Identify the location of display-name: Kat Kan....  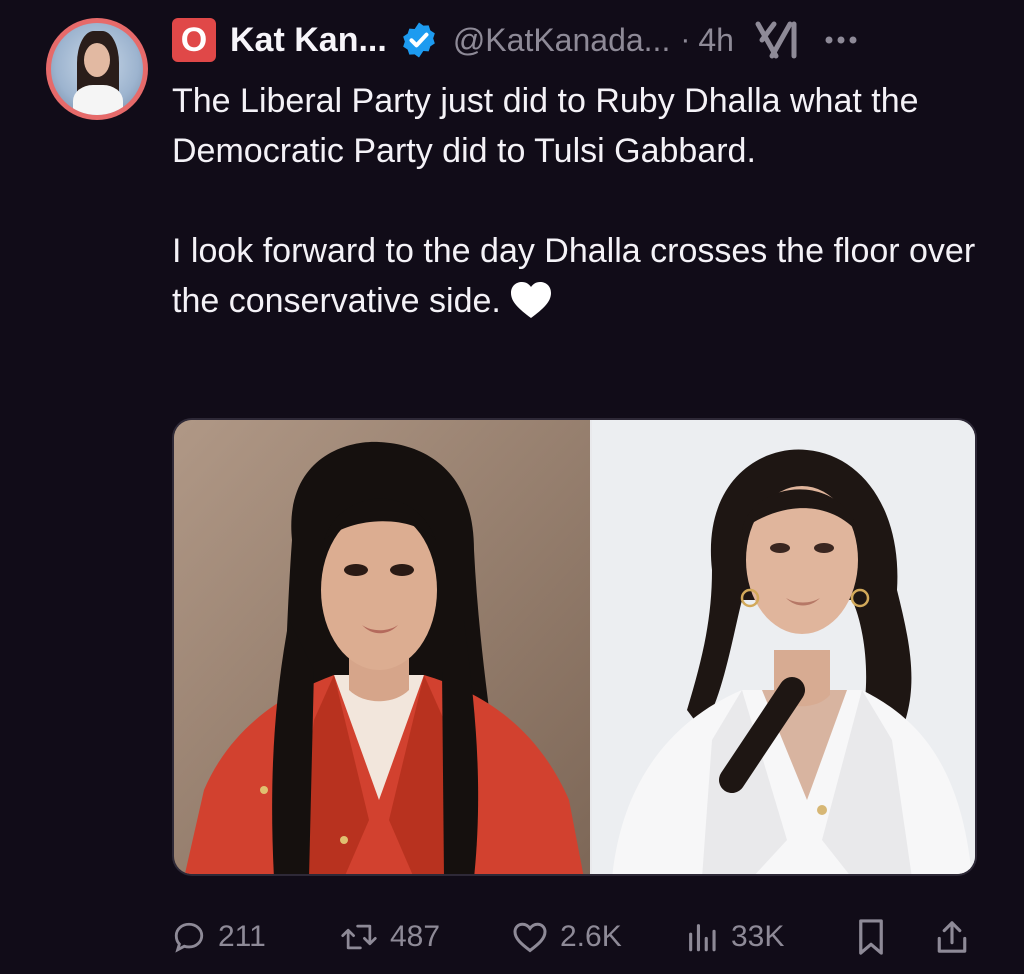
(308, 40).